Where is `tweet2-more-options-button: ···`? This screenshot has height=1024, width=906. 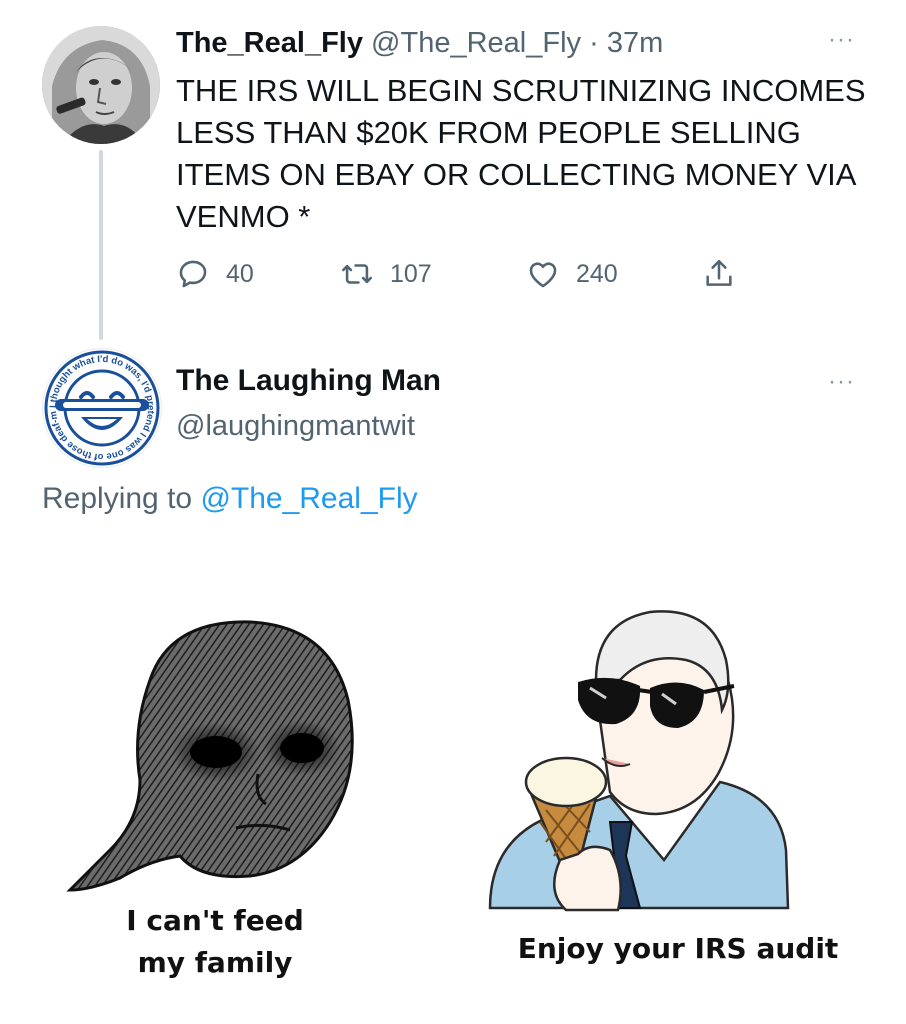 tweet2-more-options-button: ··· is located at coordinates (841, 382).